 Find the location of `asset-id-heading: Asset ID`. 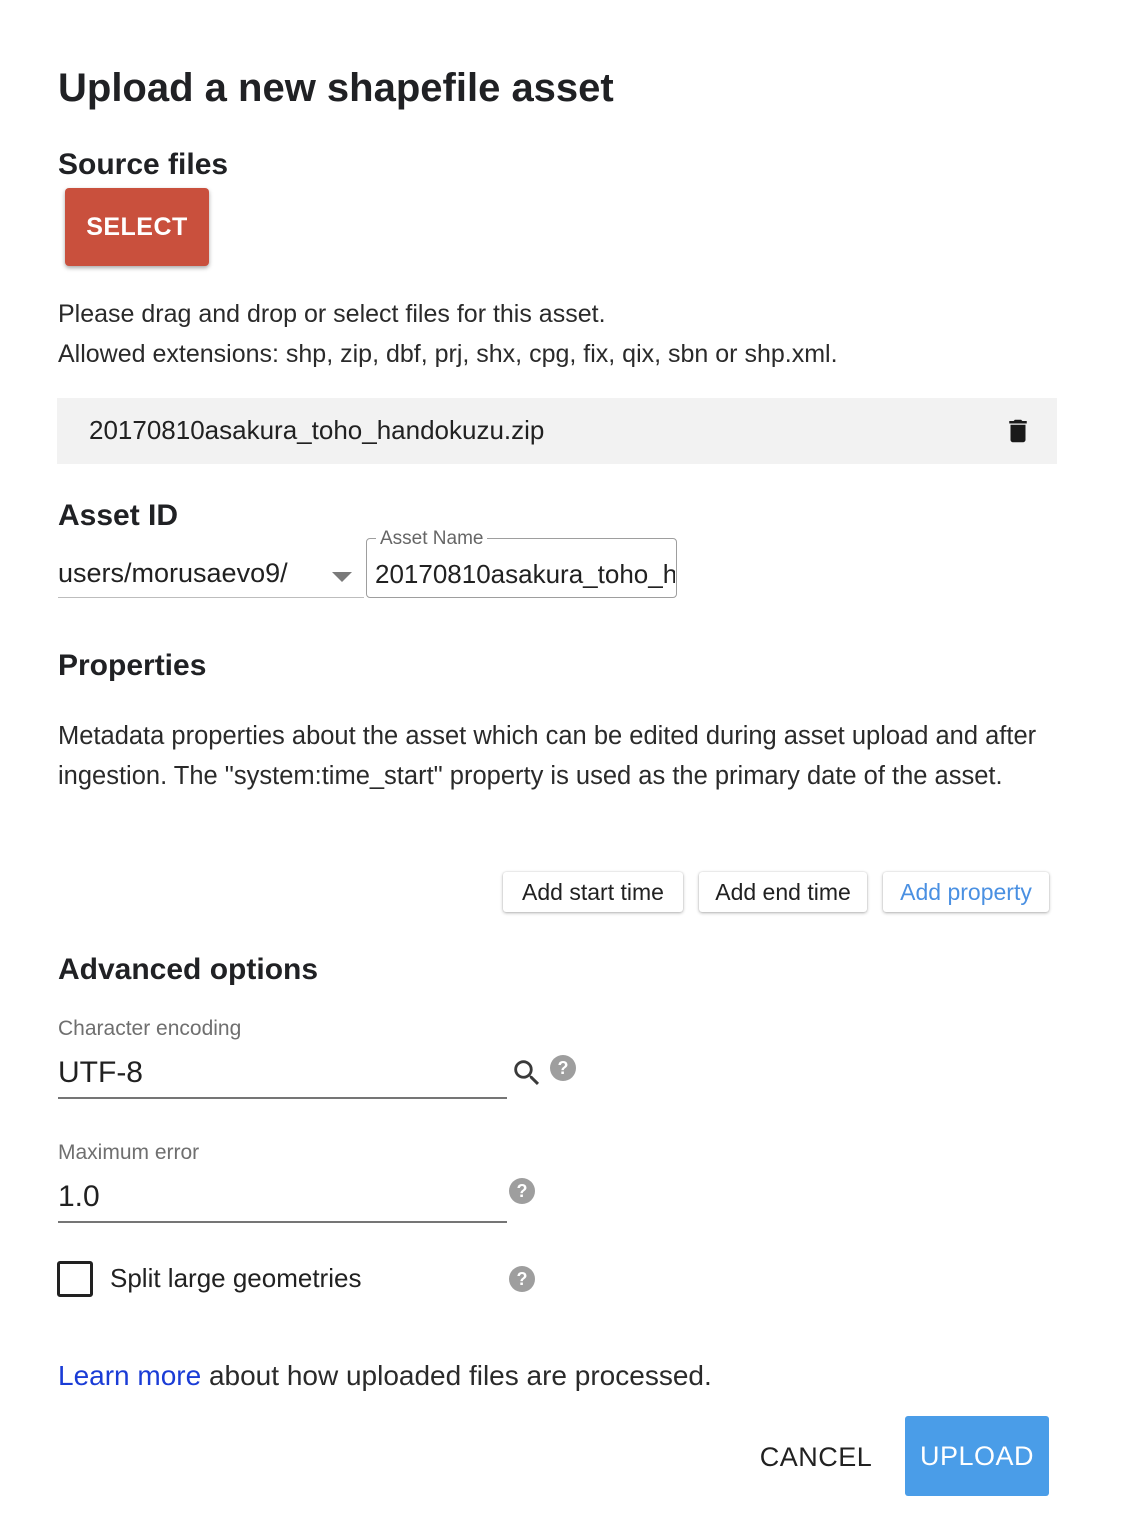

asset-id-heading: Asset ID is located at coordinates (118, 515).